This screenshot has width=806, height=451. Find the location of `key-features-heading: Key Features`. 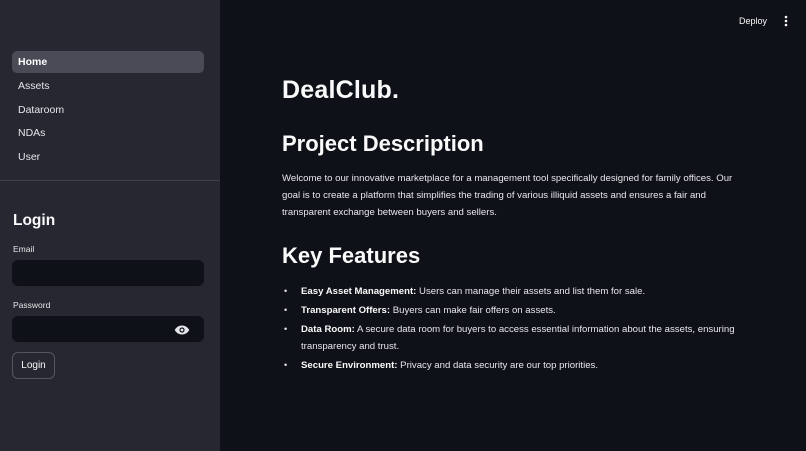

key-features-heading: Key Features is located at coordinates (351, 255).